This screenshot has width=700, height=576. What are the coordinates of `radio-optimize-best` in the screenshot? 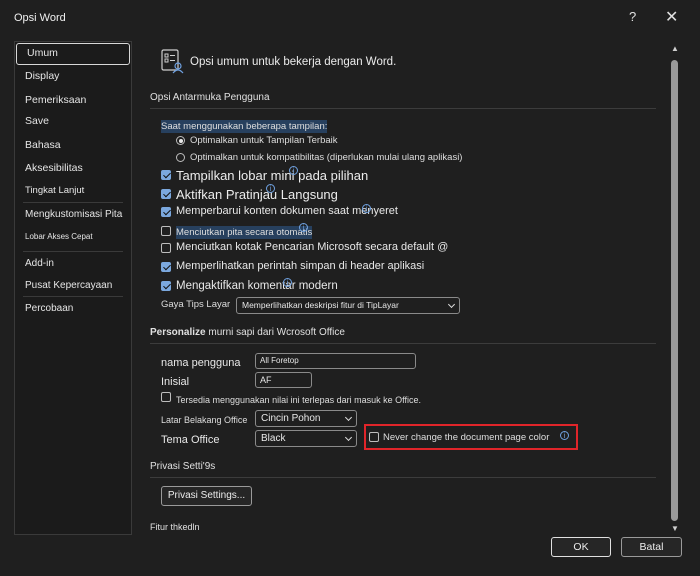 It's located at (180, 140).